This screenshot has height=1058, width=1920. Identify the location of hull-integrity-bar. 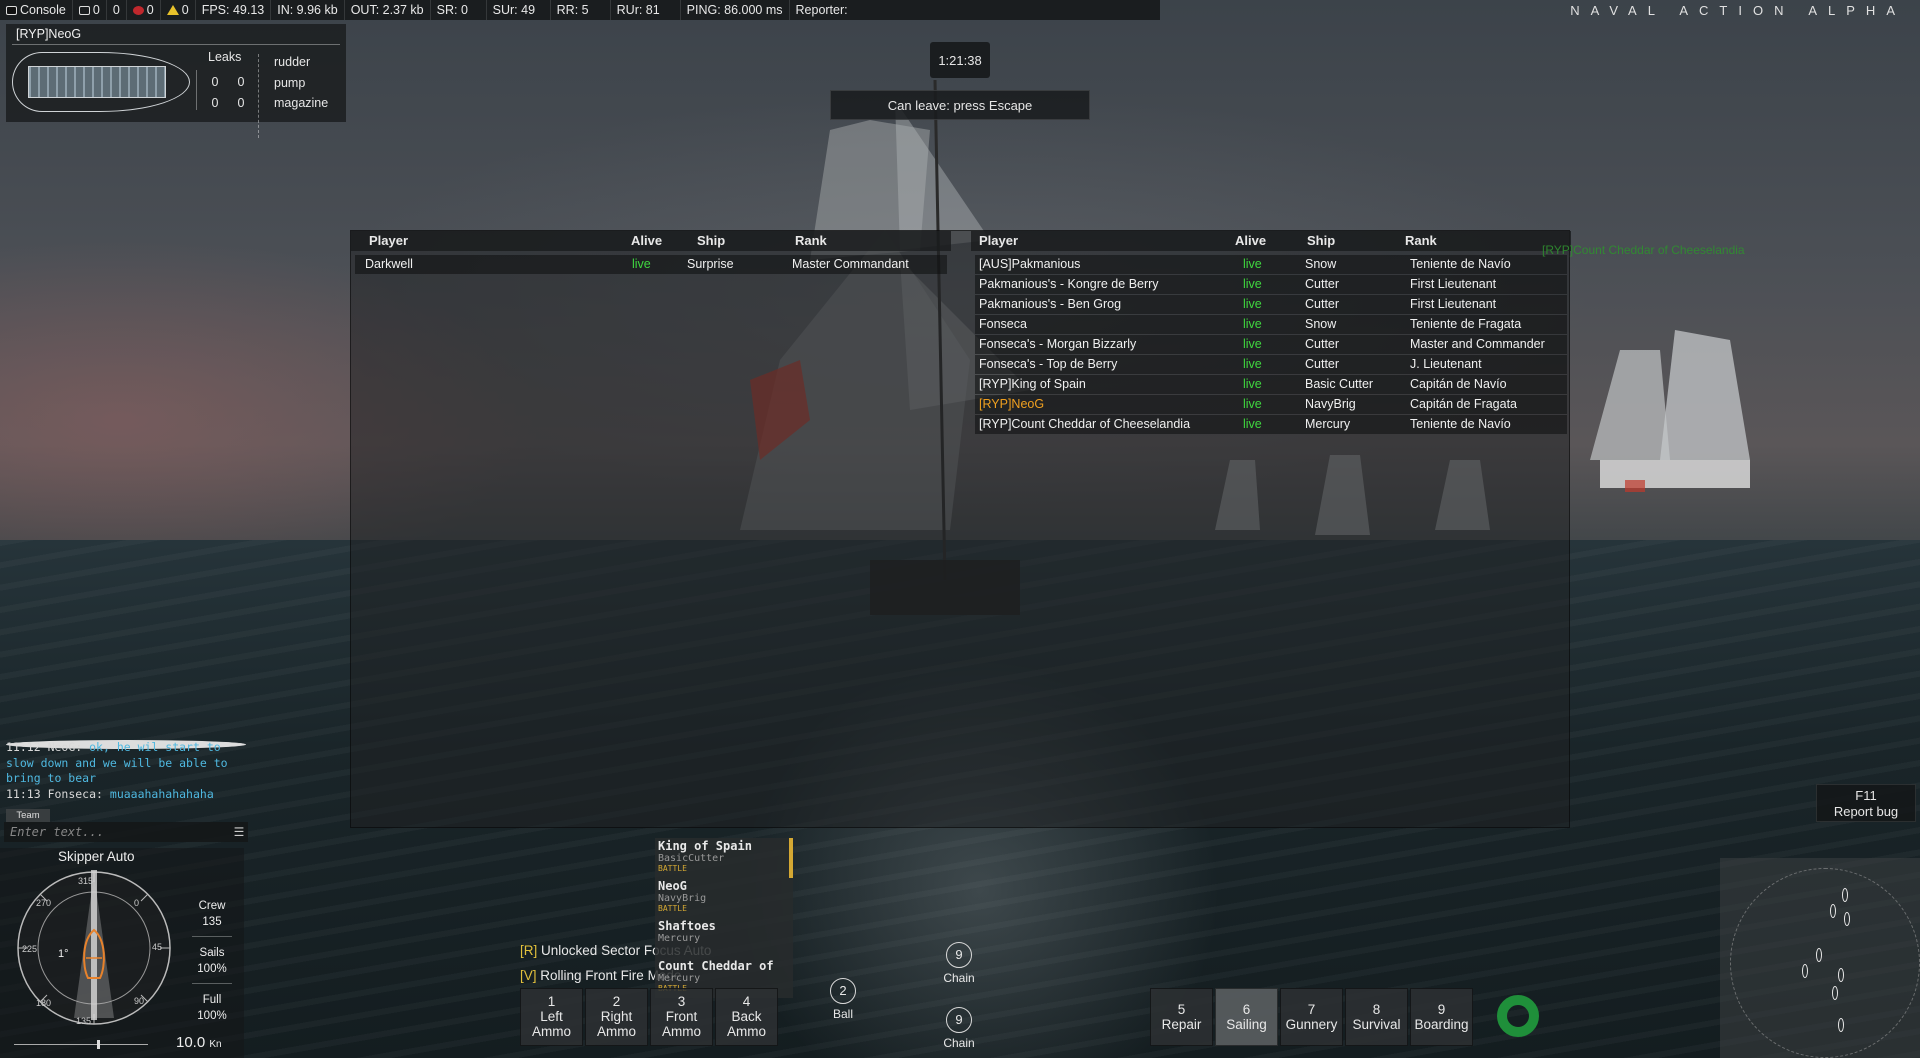
(97, 82).